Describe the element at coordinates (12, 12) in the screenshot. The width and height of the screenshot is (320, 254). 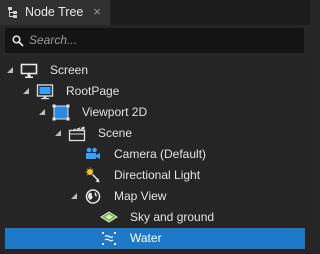
I see `node-tree-icon` at that location.